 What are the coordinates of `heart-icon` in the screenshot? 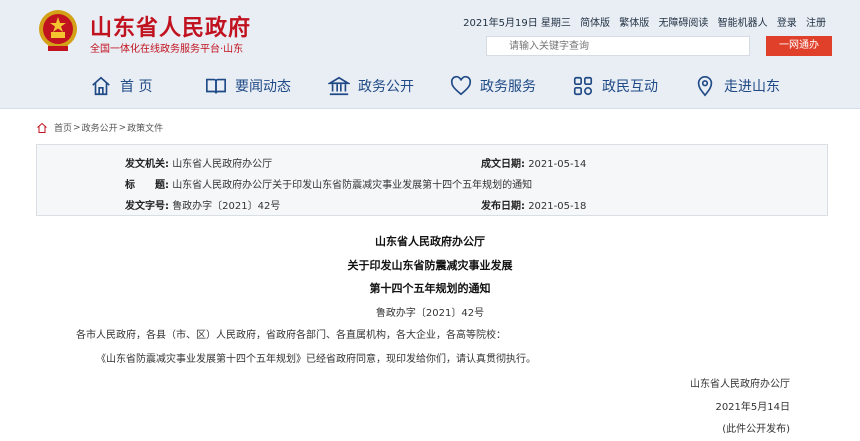 It's located at (461, 85).